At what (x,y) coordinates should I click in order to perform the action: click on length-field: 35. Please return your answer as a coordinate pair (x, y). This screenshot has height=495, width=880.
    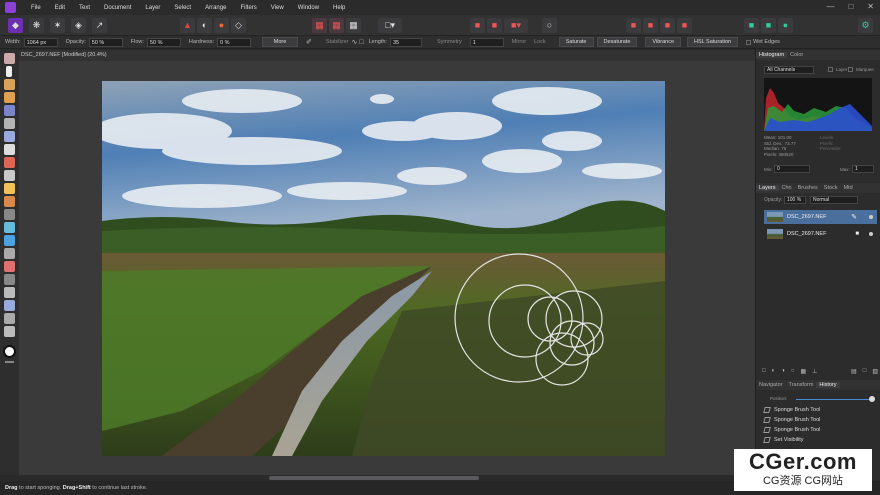
    Looking at the image, I should click on (405, 42).